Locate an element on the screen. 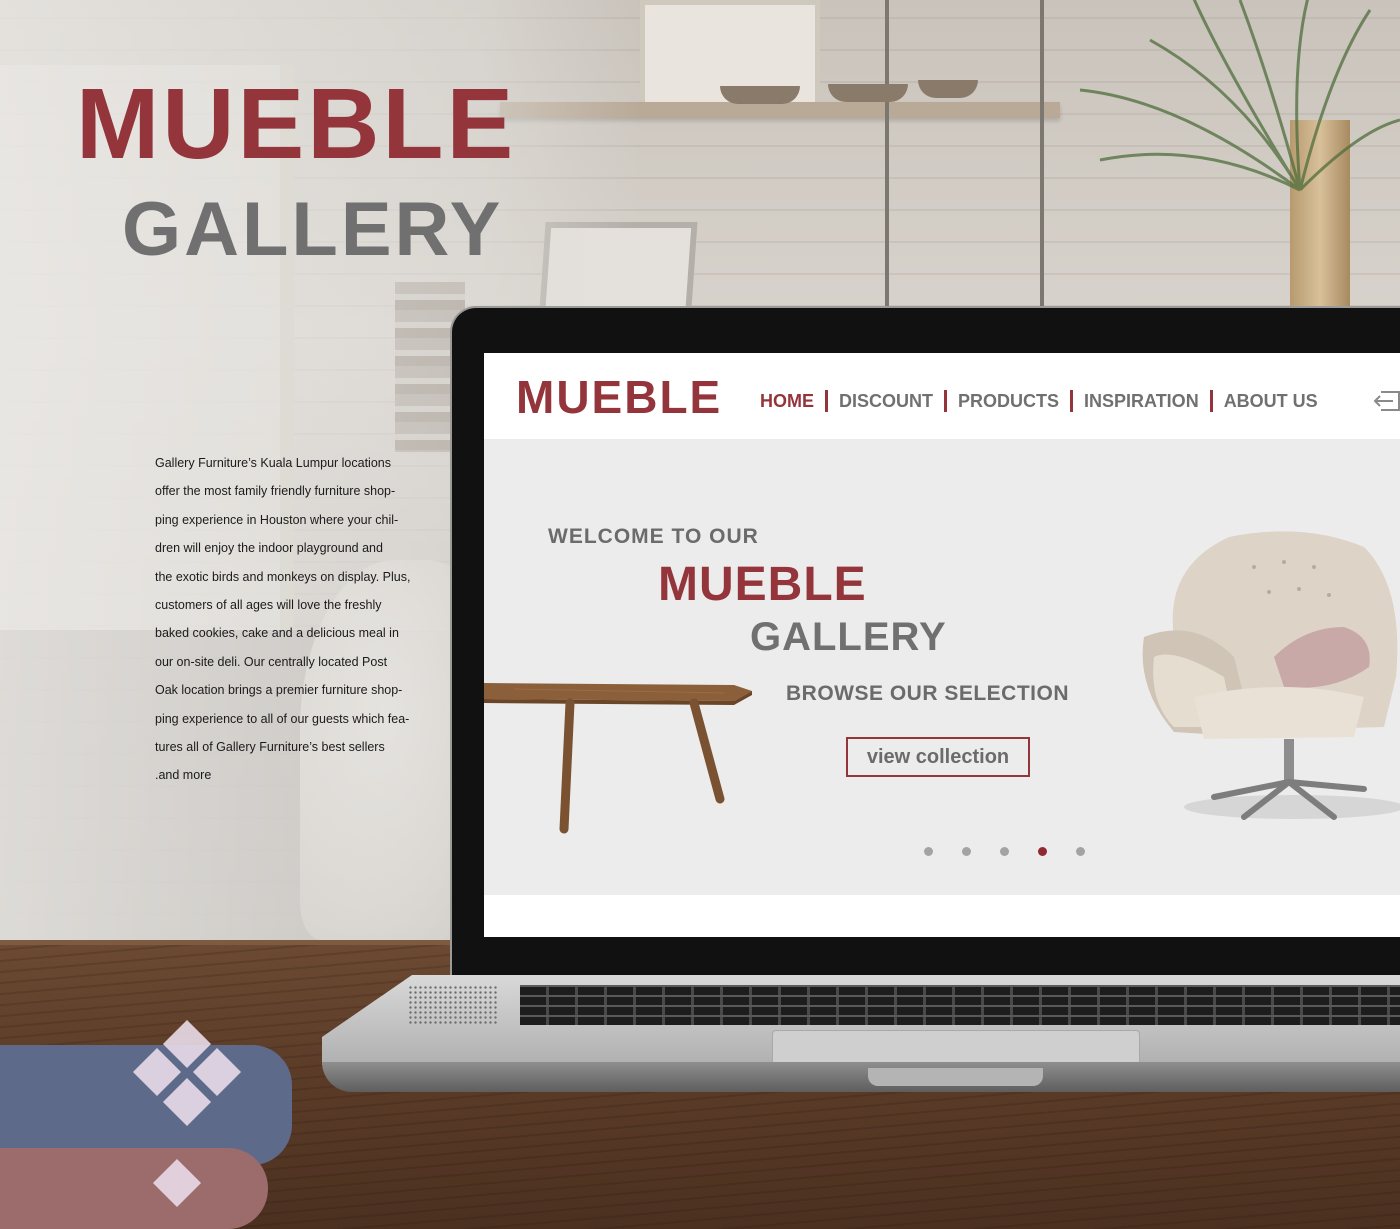  nav-inspiration: INSPIRATION is located at coordinates (1141, 401).